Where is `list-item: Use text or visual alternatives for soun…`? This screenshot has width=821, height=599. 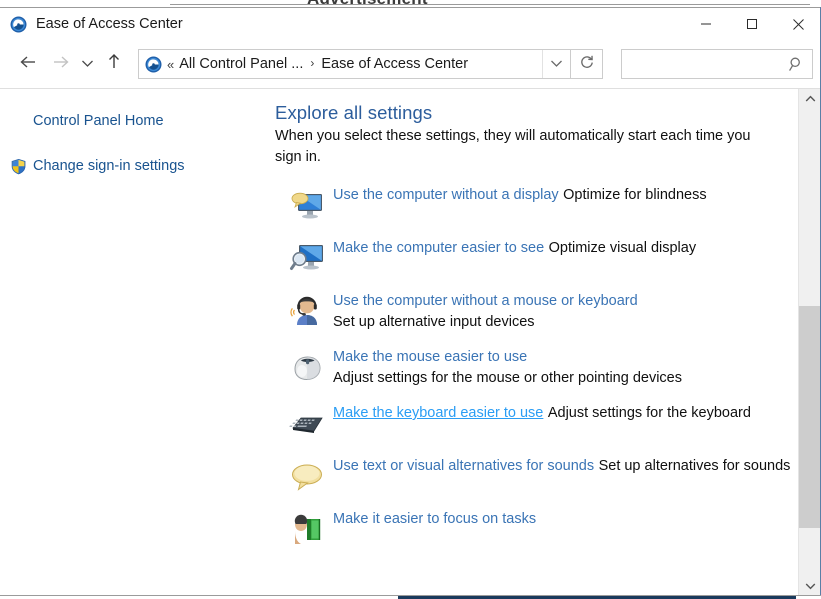
list-item: Use text or visual alternatives for soun… is located at coordinates (540, 475).